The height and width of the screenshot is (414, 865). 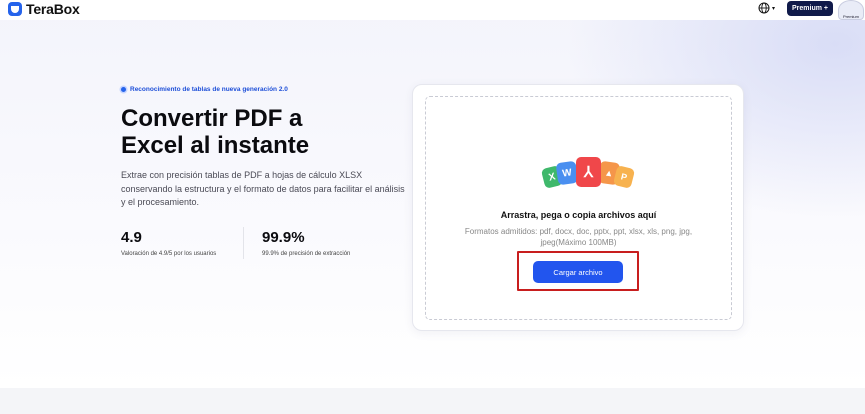 What do you see at coordinates (432, 401) in the screenshot?
I see `footer-band` at bounding box center [432, 401].